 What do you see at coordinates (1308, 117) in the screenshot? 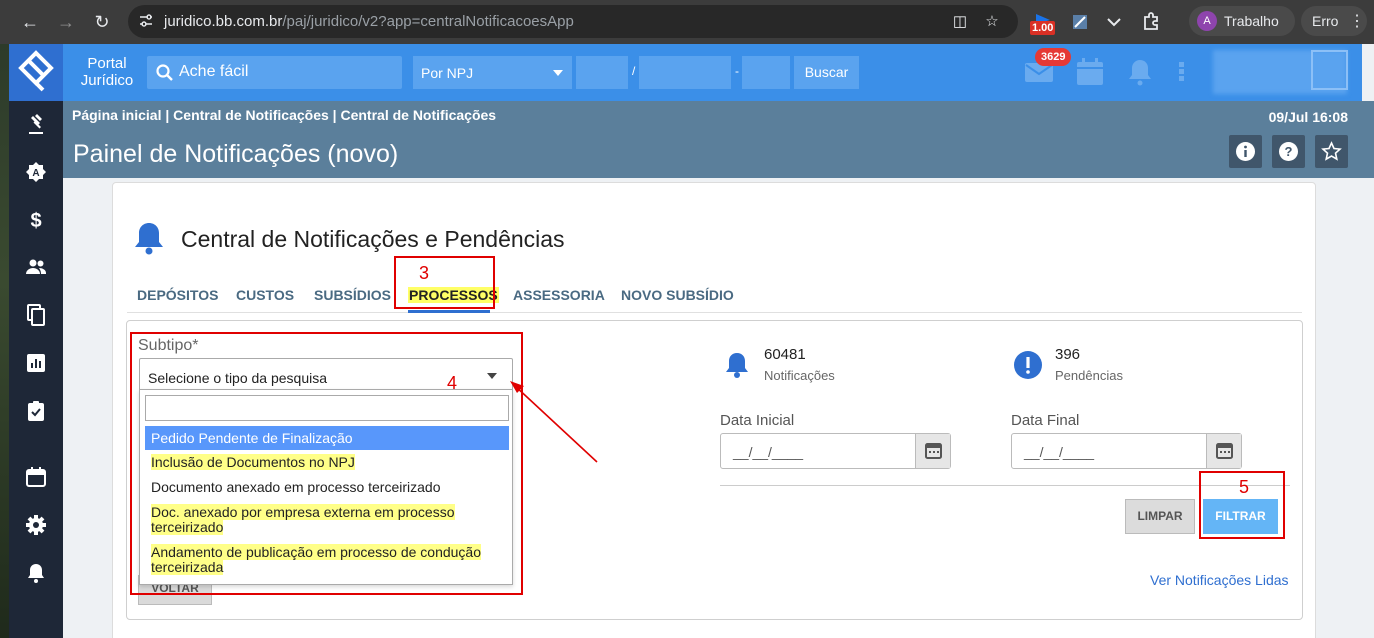
I see `header-datetime: 09/Jul 16:08` at bounding box center [1308, 117].